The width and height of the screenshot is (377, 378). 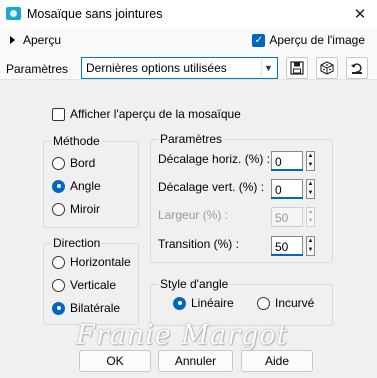 What do you see at coordinates (287, 189) in the screenshot?
I see `vertical-offset-input: 0` at bounding box center [287, 189].